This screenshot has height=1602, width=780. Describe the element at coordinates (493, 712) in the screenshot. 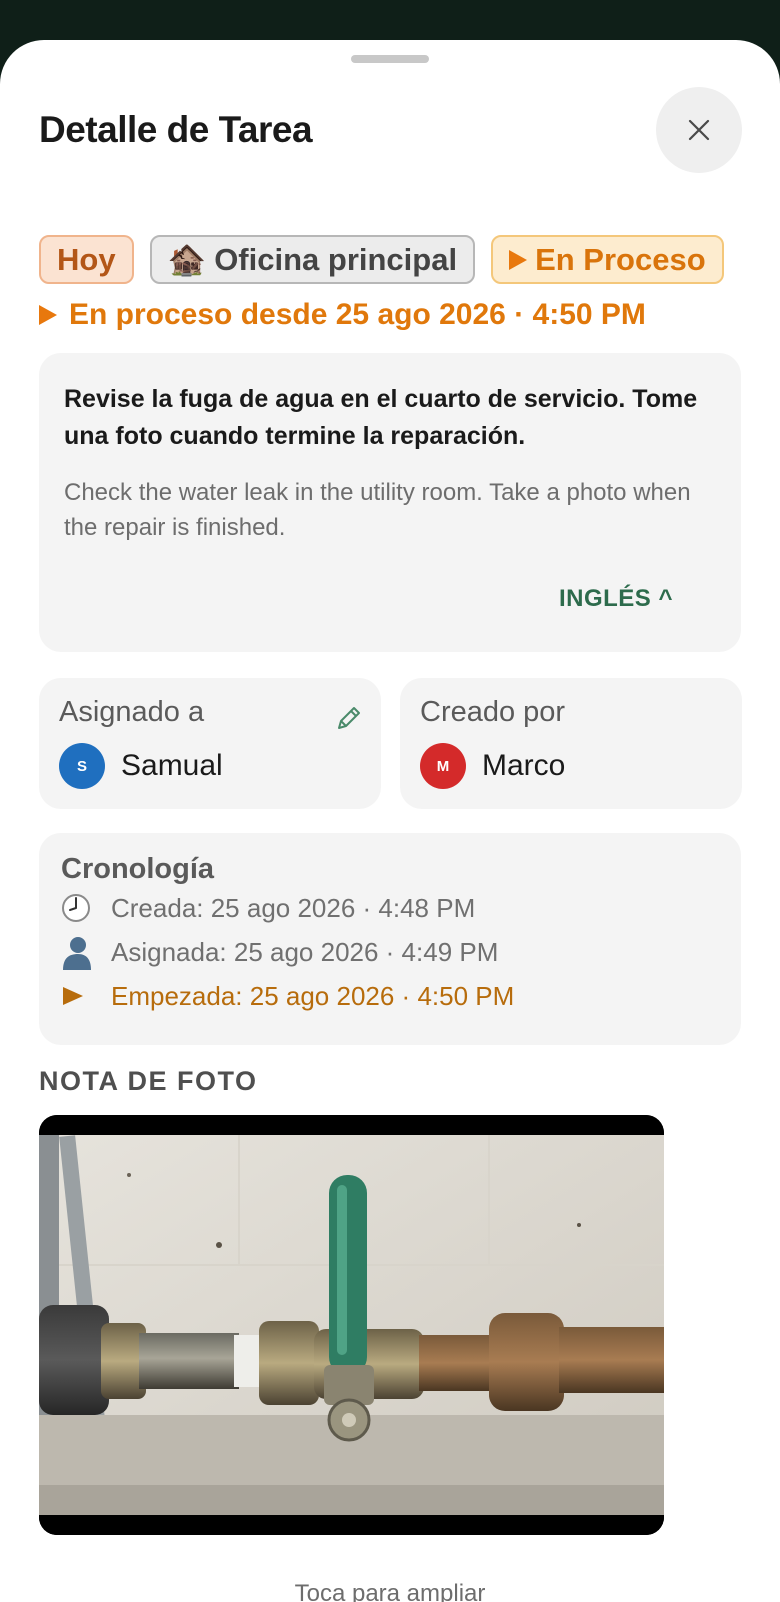

I see `creator-label: Creado por` at that location.